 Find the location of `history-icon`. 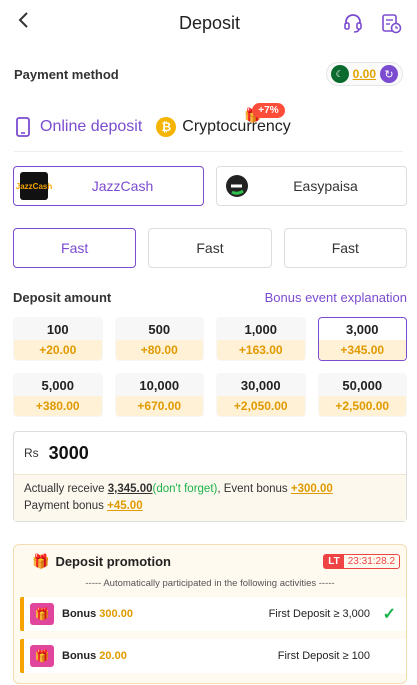

history-icon is located at coordinates (392, 24).